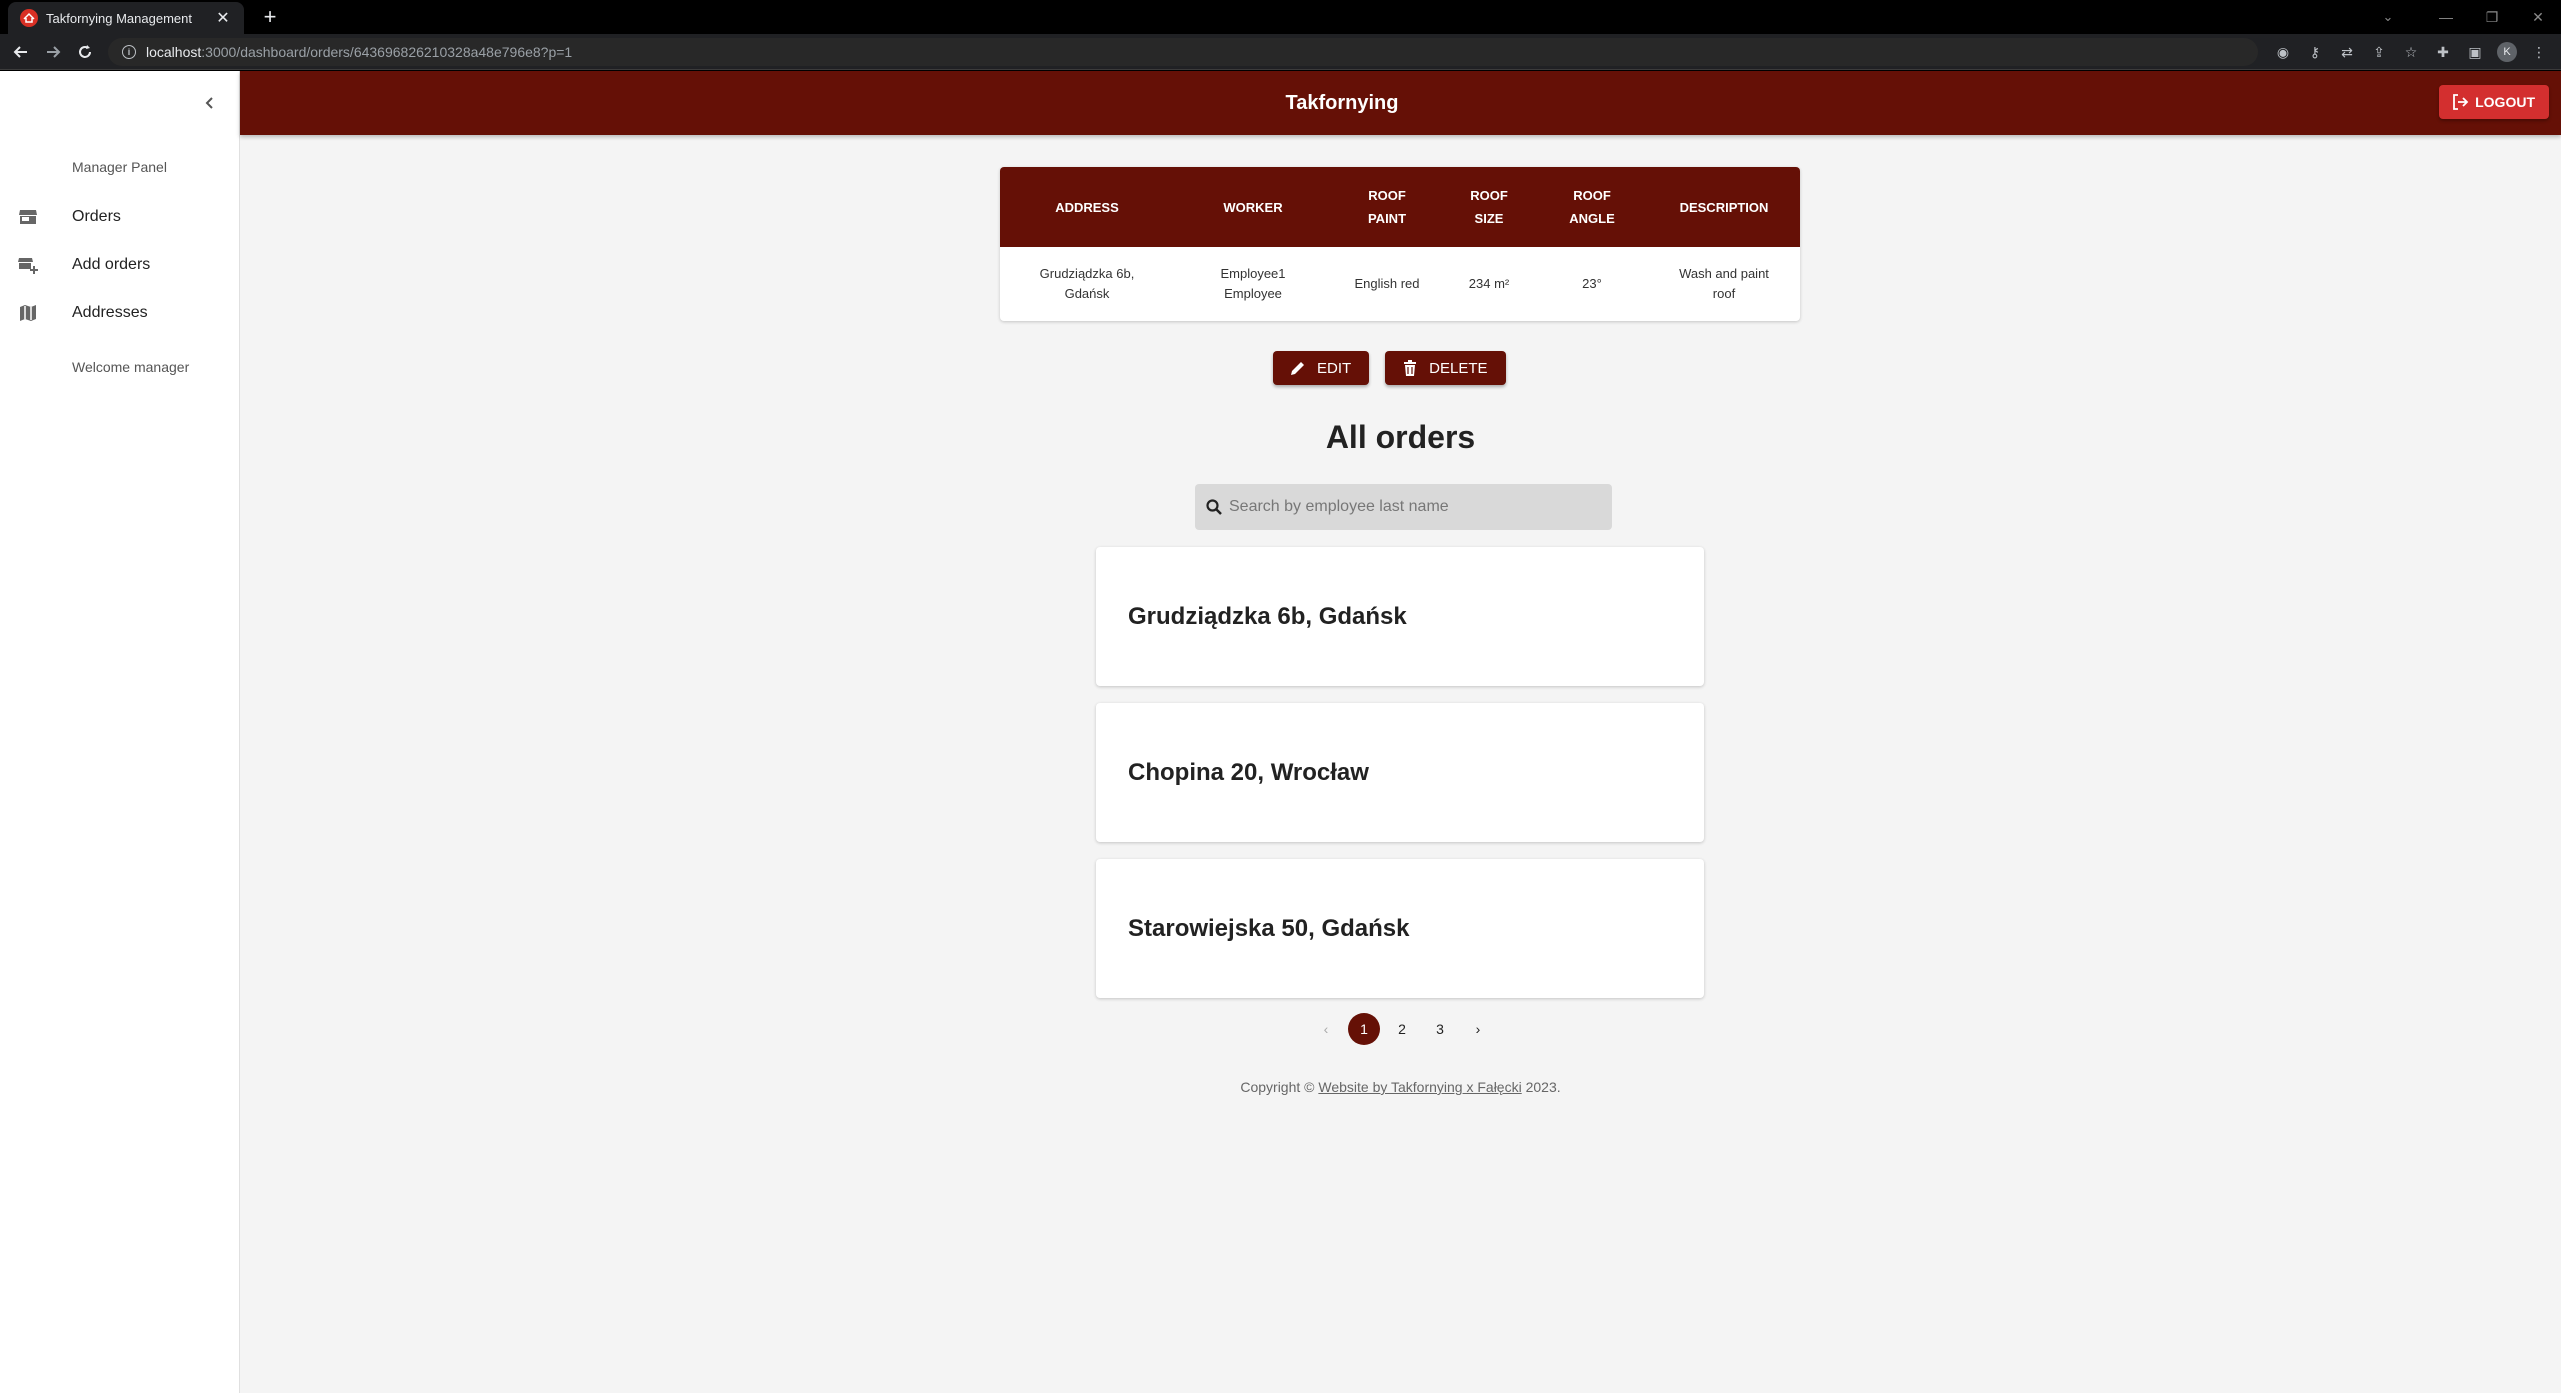 The width and height of the screenshot is (2561, 1393). What do you see at coordinates (1387, 207) in the screenshot?
I see `column-header-roof-paint: ROOF PAINT` at bounding box center [1387, 207].